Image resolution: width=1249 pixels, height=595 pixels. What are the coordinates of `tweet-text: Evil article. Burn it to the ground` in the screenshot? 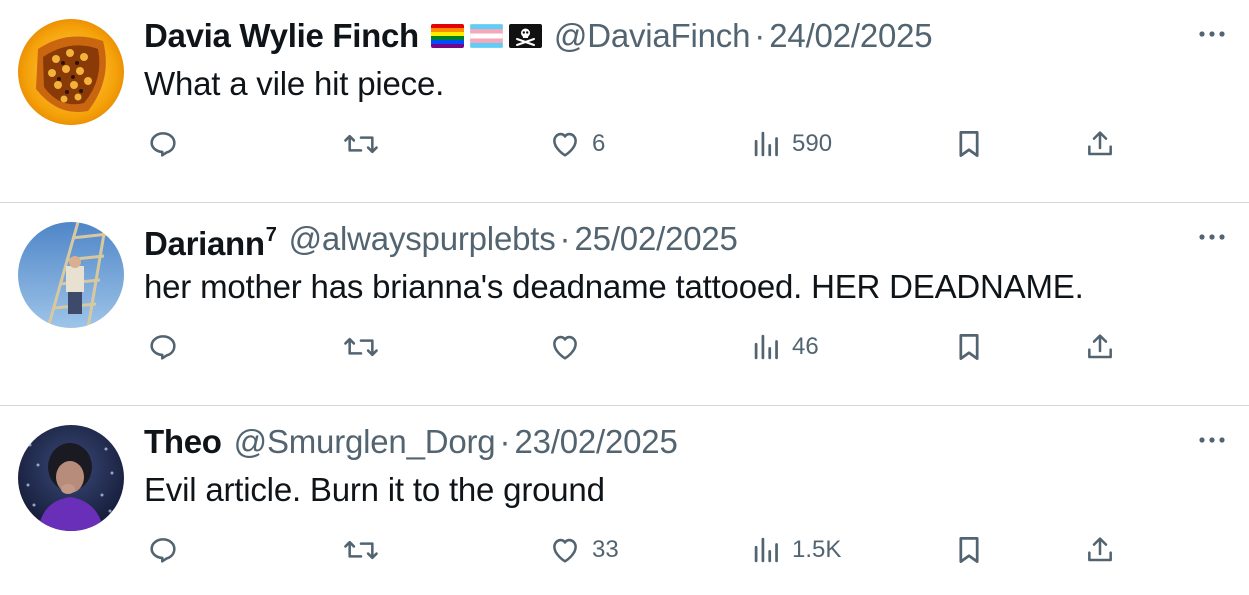 It's located at (374, 489).